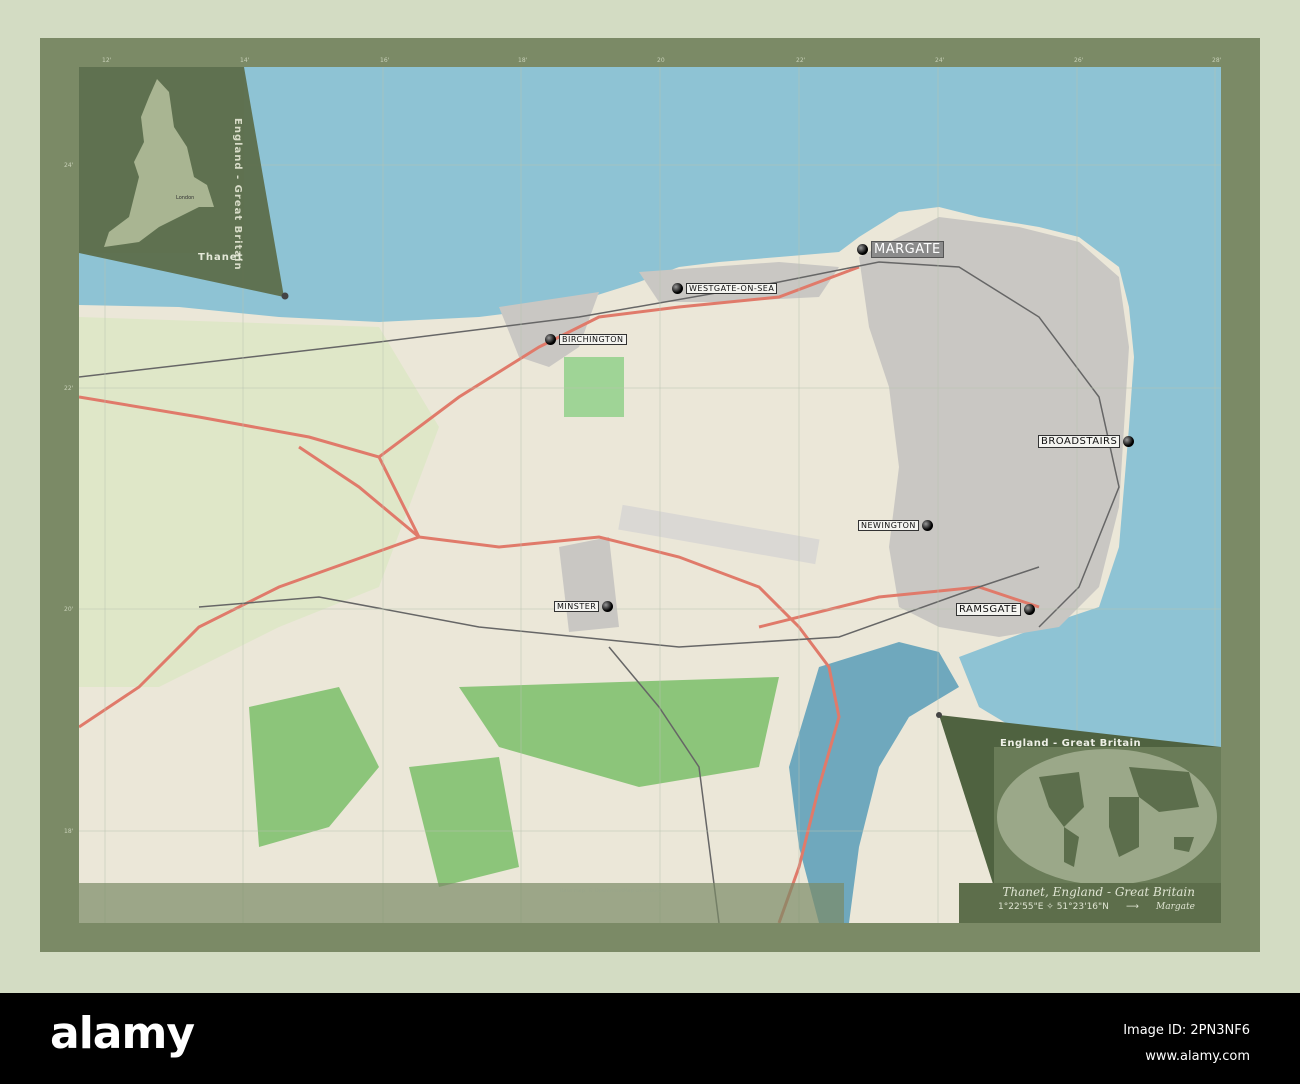 This screenshot has height=1084, width=1300. I want to click on country-inset-label: England - Great Britain, so click(237, 194).